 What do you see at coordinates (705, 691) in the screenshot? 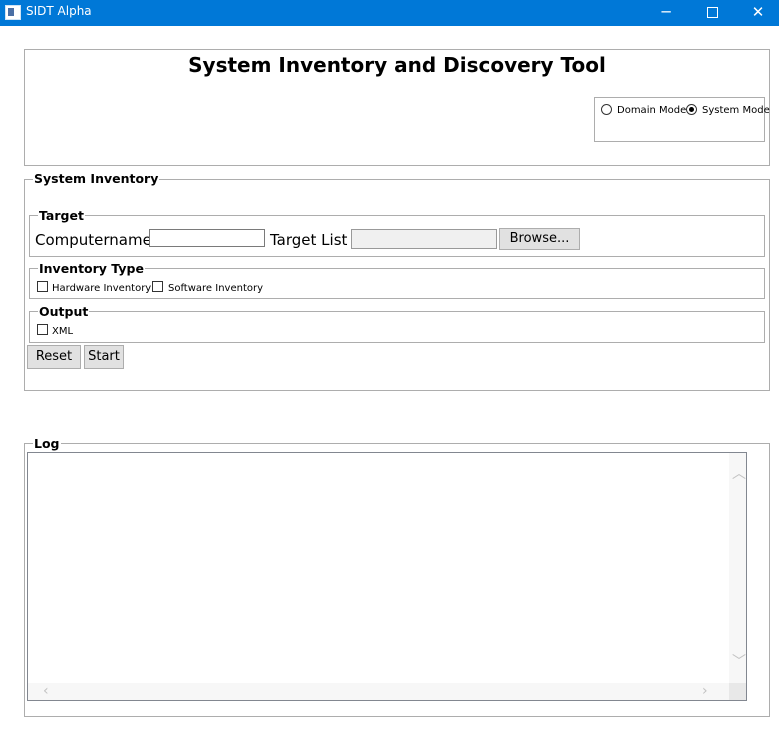
I see `scroll-right-icon: ›` at bounding box center [705, 691].